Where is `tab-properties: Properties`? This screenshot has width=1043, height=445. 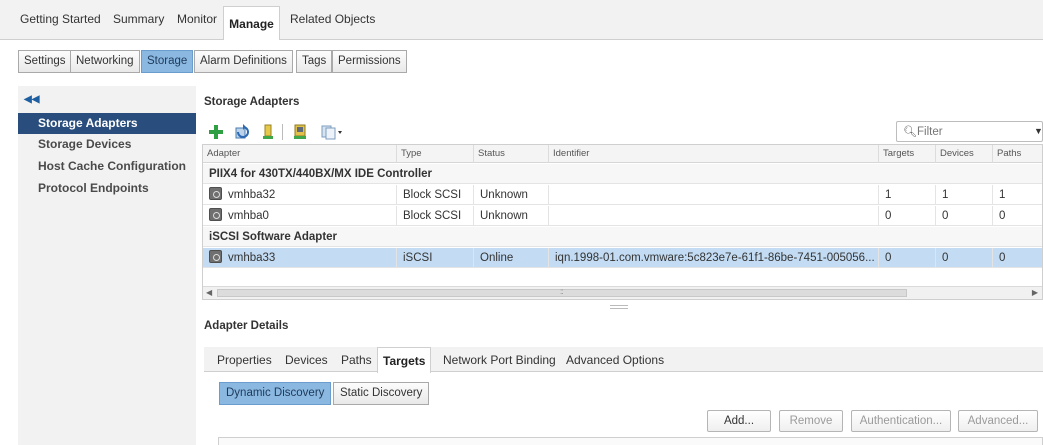 tab-properties: Properties is located at coordinates (244, 360).